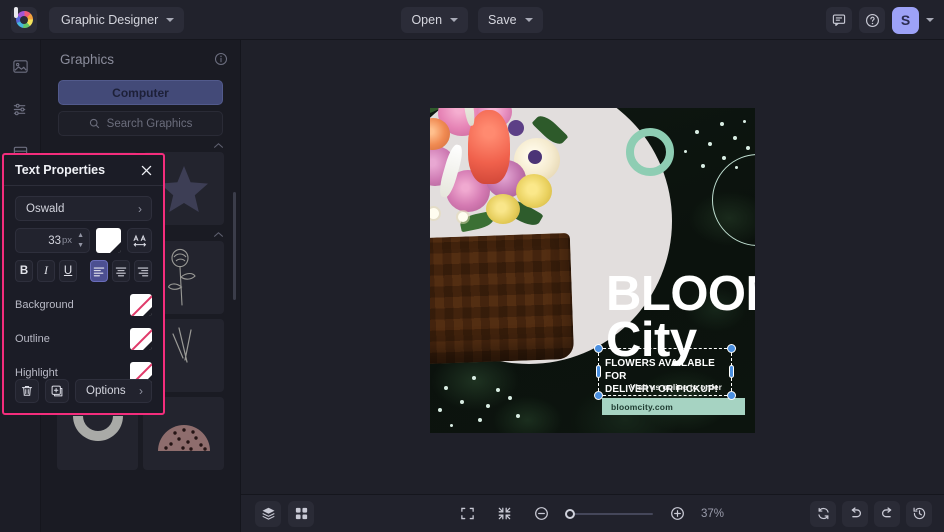 The height and width of the screenshot is (532, 944). I want to click on trash-icon, so click(27, 390).